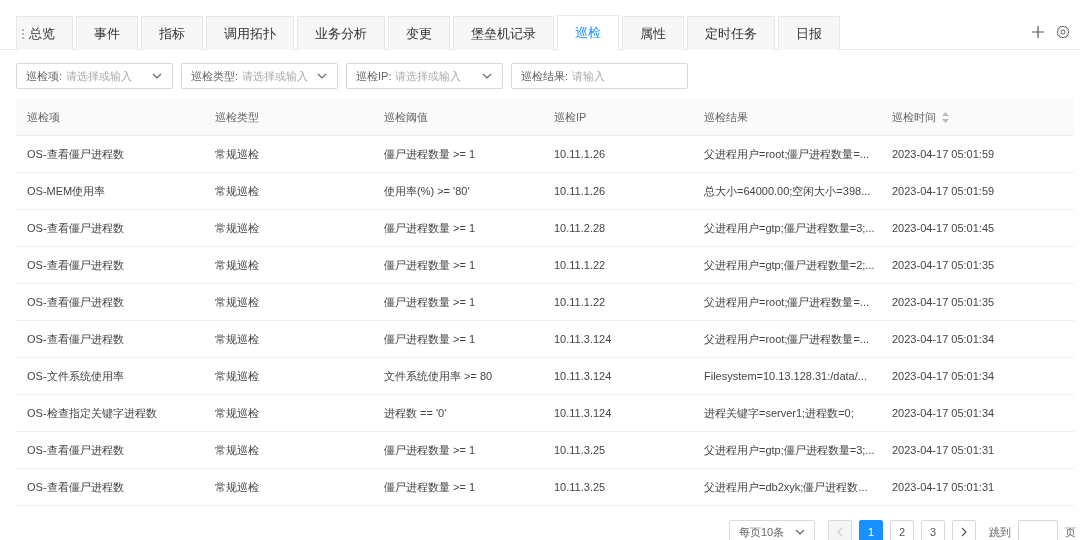  Describe the element at coordinates (787, 413) in the screenshot. I see `table-cell: 进程关键字=server1;进程数=0;` at that location.